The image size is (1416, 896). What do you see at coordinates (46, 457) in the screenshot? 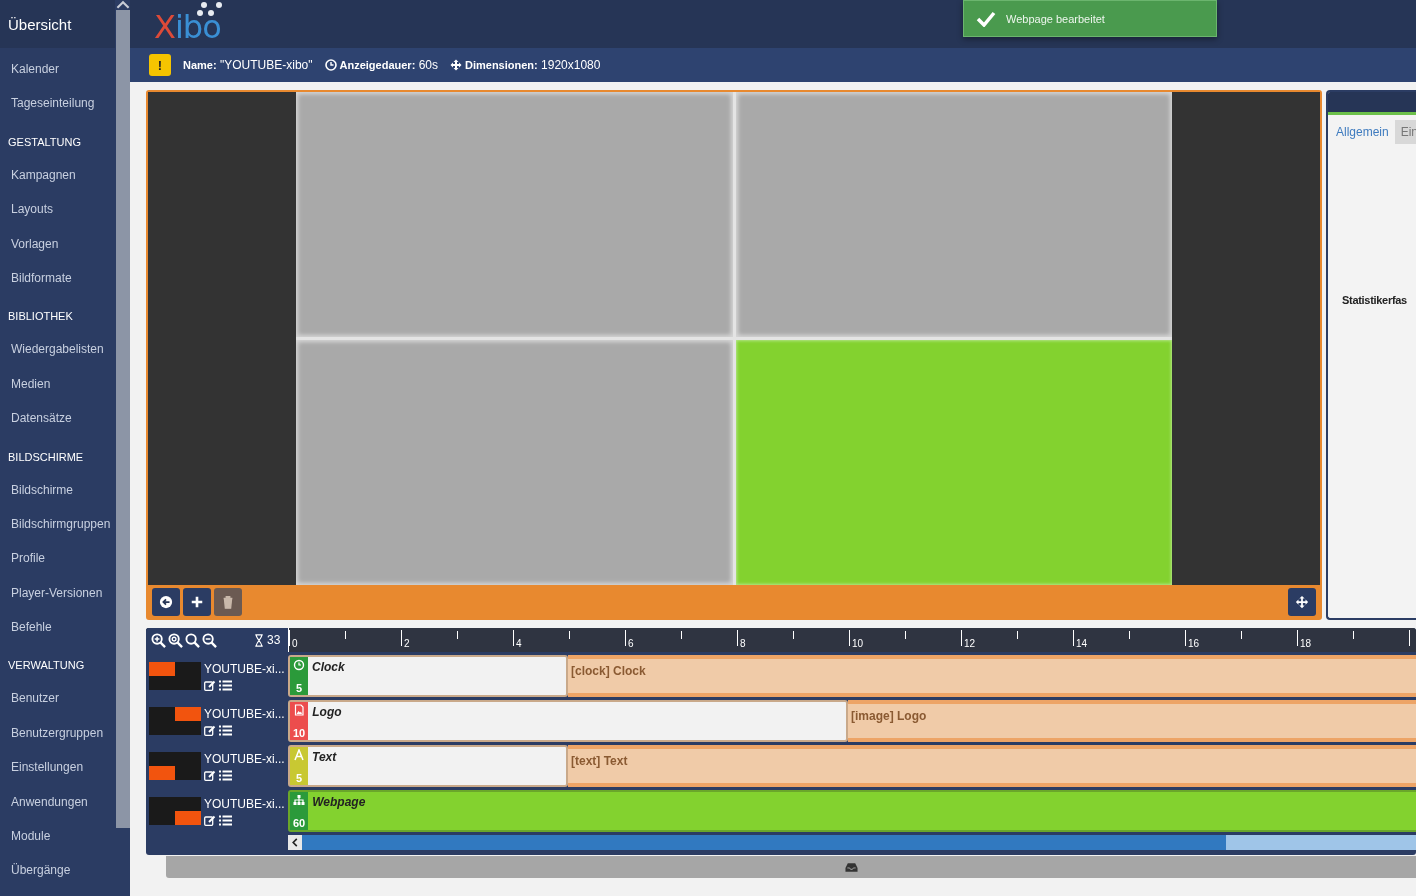
I see `section-heading: BILDSCHIRME` at bounding box center [46, 457].